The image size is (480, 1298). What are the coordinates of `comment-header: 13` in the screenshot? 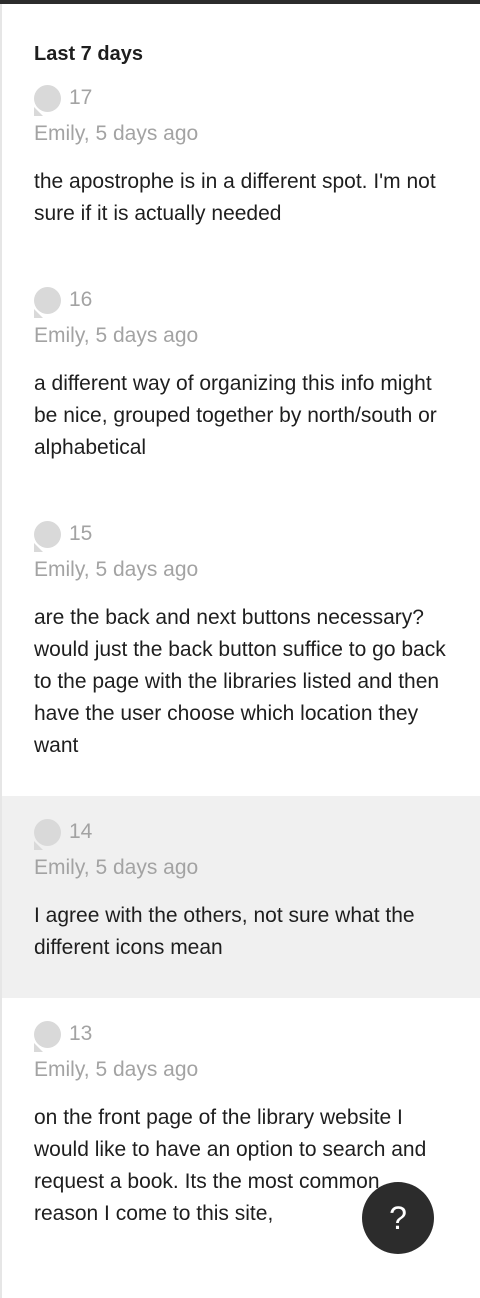 It's located at (241, 1035).